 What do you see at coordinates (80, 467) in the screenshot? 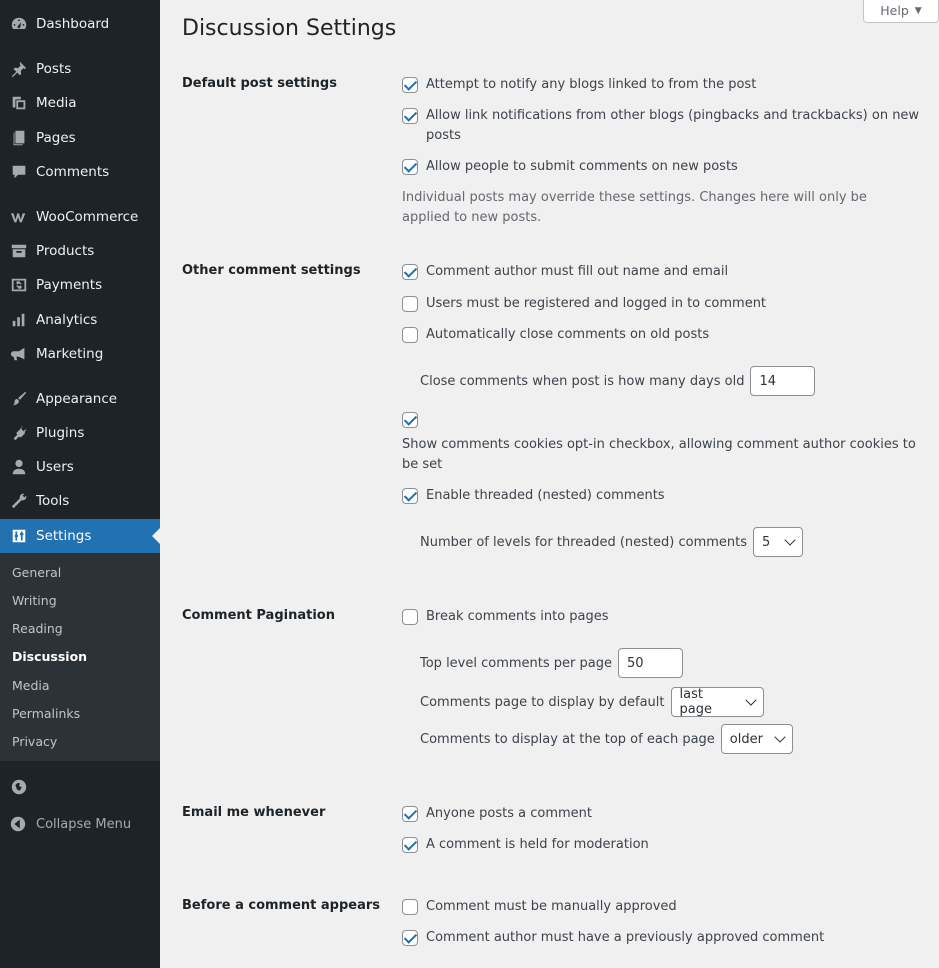
I see `sidebar-item-users: Users` at bounding box center [80, 467].